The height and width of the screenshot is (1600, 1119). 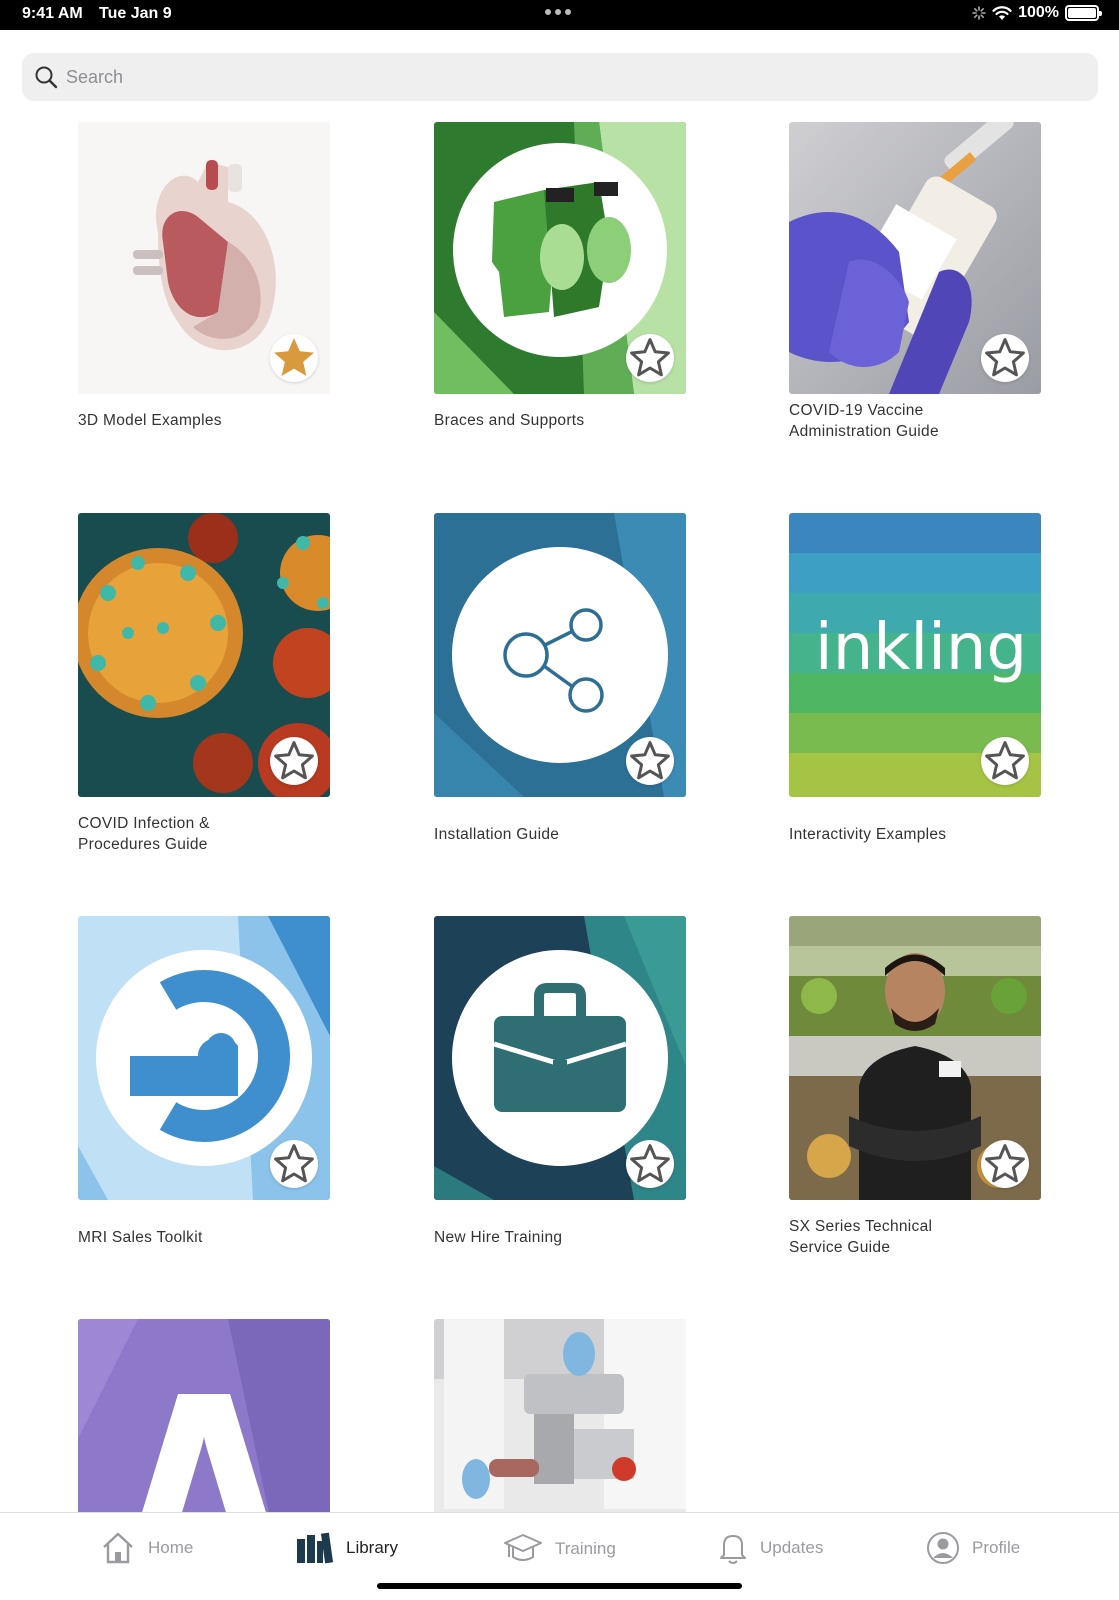 I want to click on book-title: SX Series Technical Service Guide, so click(x=915, y=1237).